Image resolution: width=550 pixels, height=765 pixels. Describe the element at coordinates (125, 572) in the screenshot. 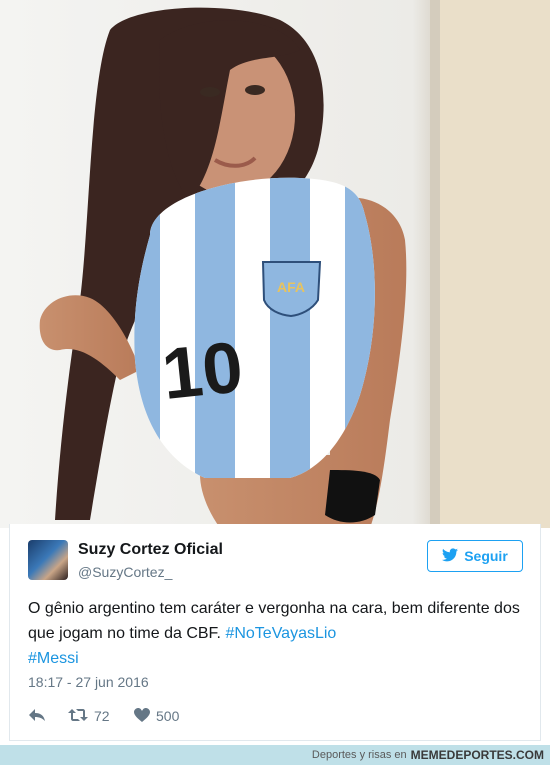

I see `author-handle: @SuzyCortez_` at that location.